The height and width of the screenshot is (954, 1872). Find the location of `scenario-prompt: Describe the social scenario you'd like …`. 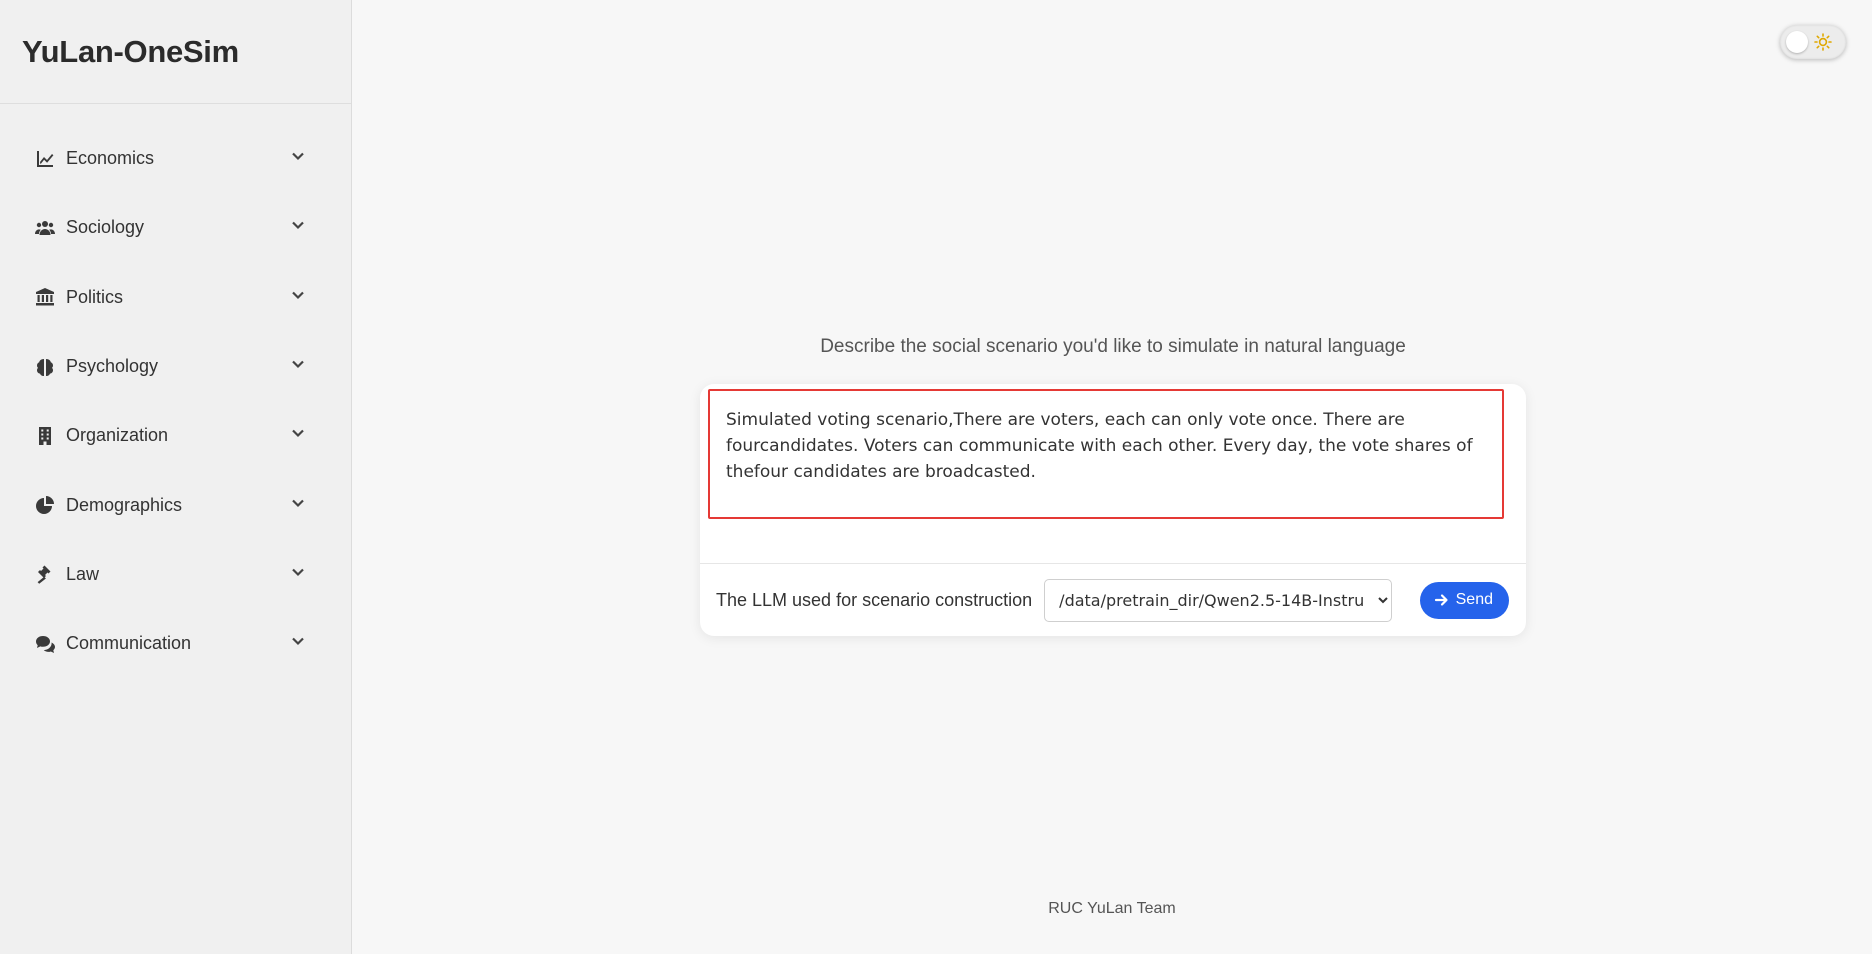

scenario-prompt: Describe the social scenario you'd like … is located at coordinates (1113, 346).